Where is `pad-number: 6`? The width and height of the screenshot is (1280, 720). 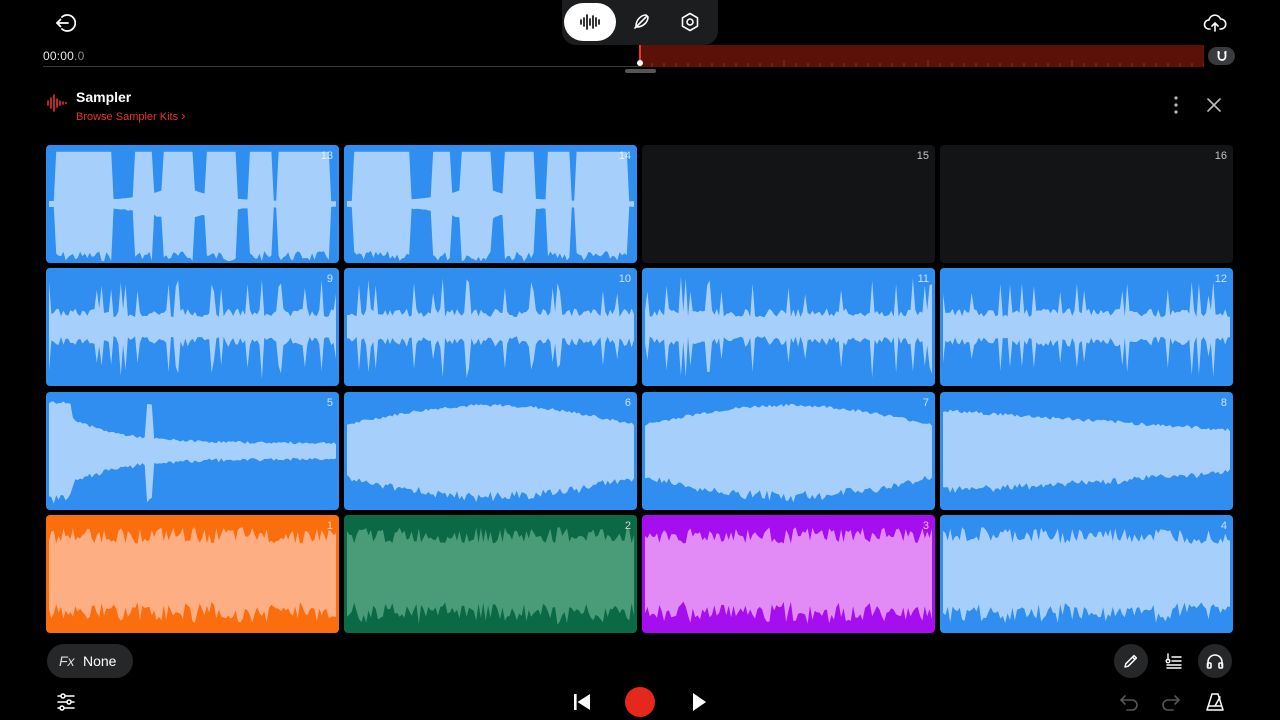
pad-number: 6 is located at coordinates (627, 402).